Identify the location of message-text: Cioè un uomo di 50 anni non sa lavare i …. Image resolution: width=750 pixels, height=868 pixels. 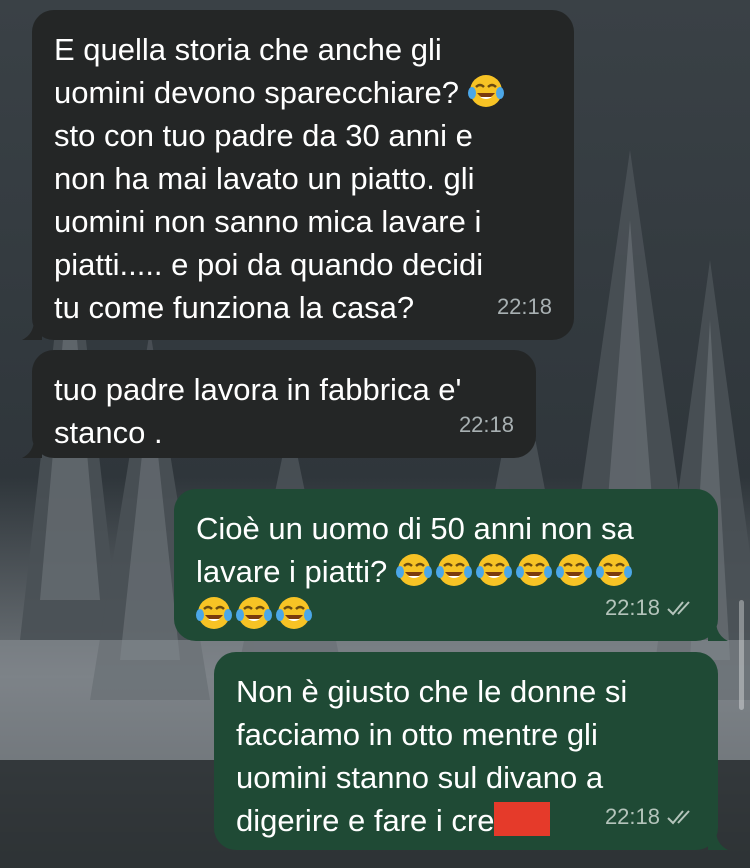
(416, 571).